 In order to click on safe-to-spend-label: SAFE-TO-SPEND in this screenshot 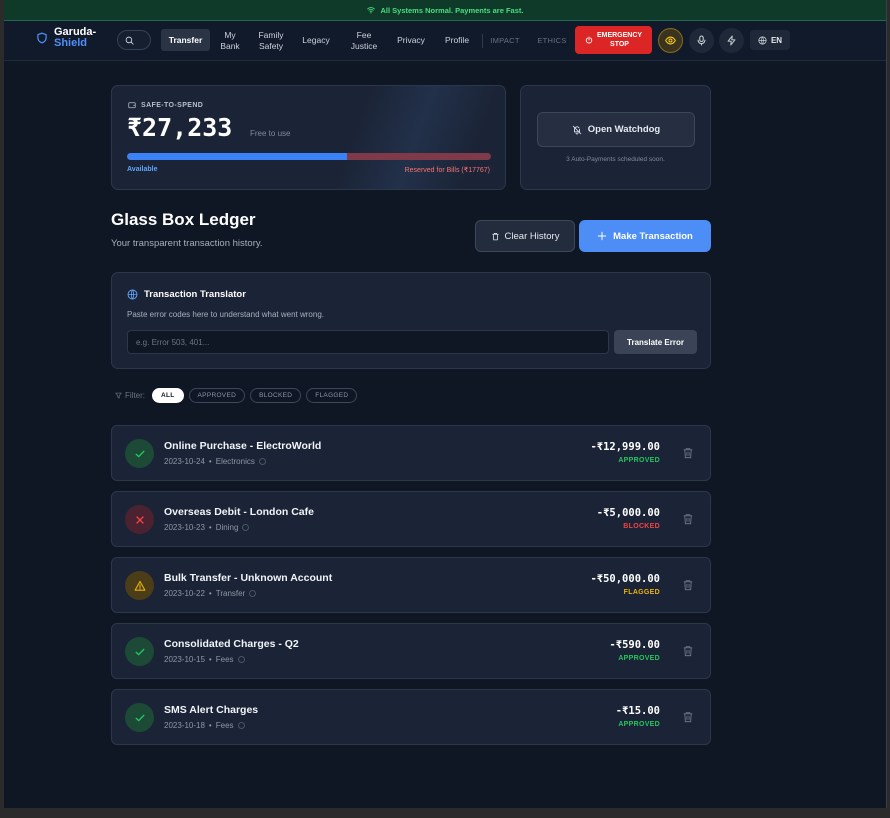, I will do `click(165, 105)`.